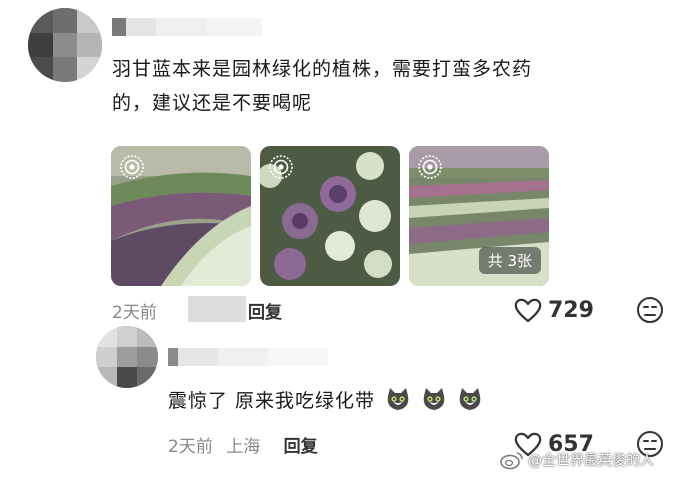 Image resolution: width=690 pixels, height=477 pixels. Describe the element at coordinates (509, 260) in the screenshot. I see `image-count-badge: 共 3张` at that location.